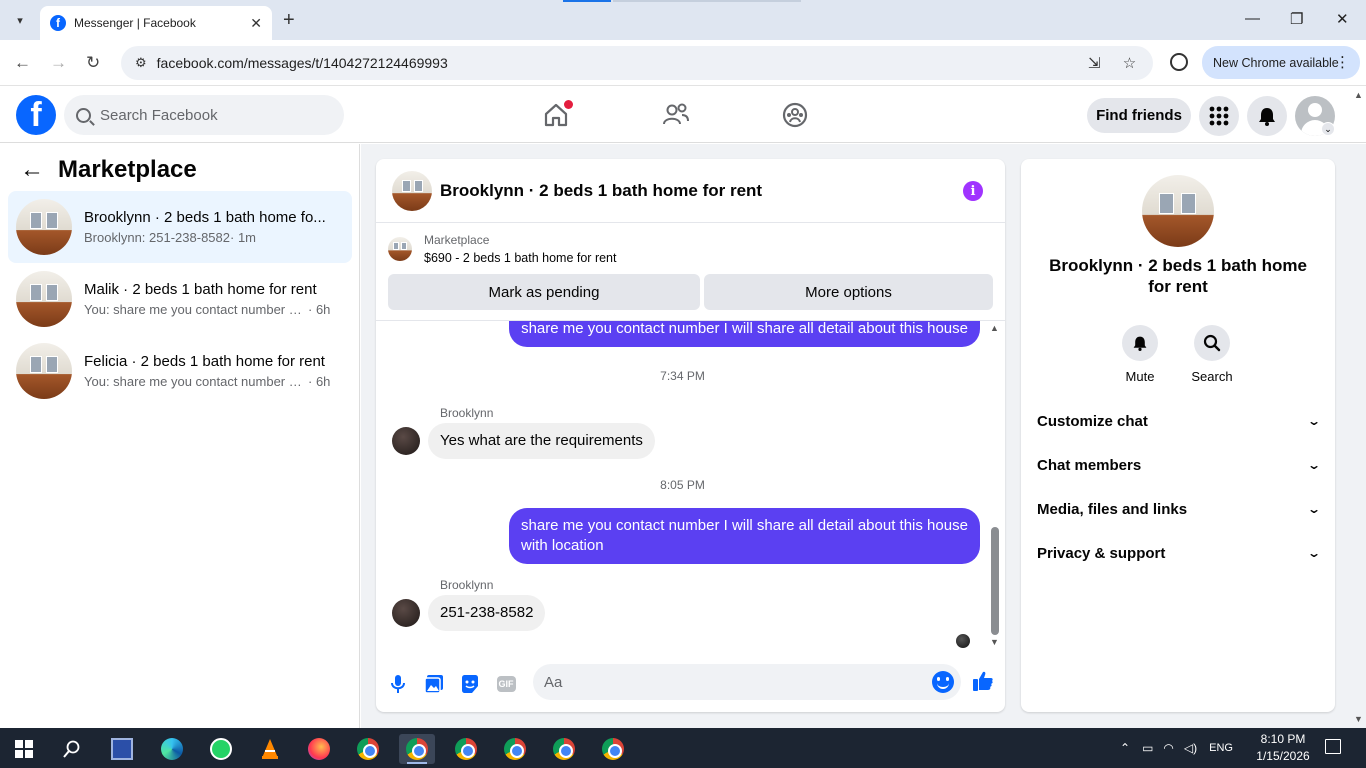 This screenshot has width=1366, height=768. What do you see at coordinates (1252, 18) in the screenshot?
I see `minimize-icon: —` at bounding box center [1252, 18].